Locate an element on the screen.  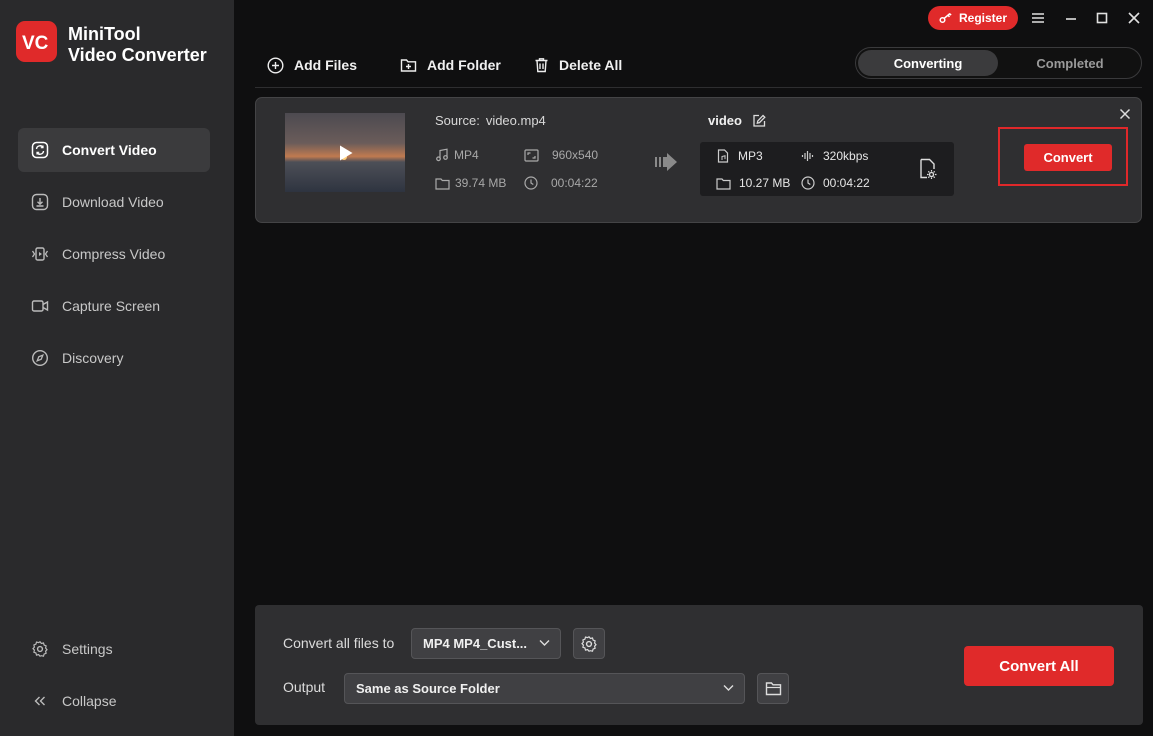
target-bitrate: 320kbps is located at coordinates (834, 156).